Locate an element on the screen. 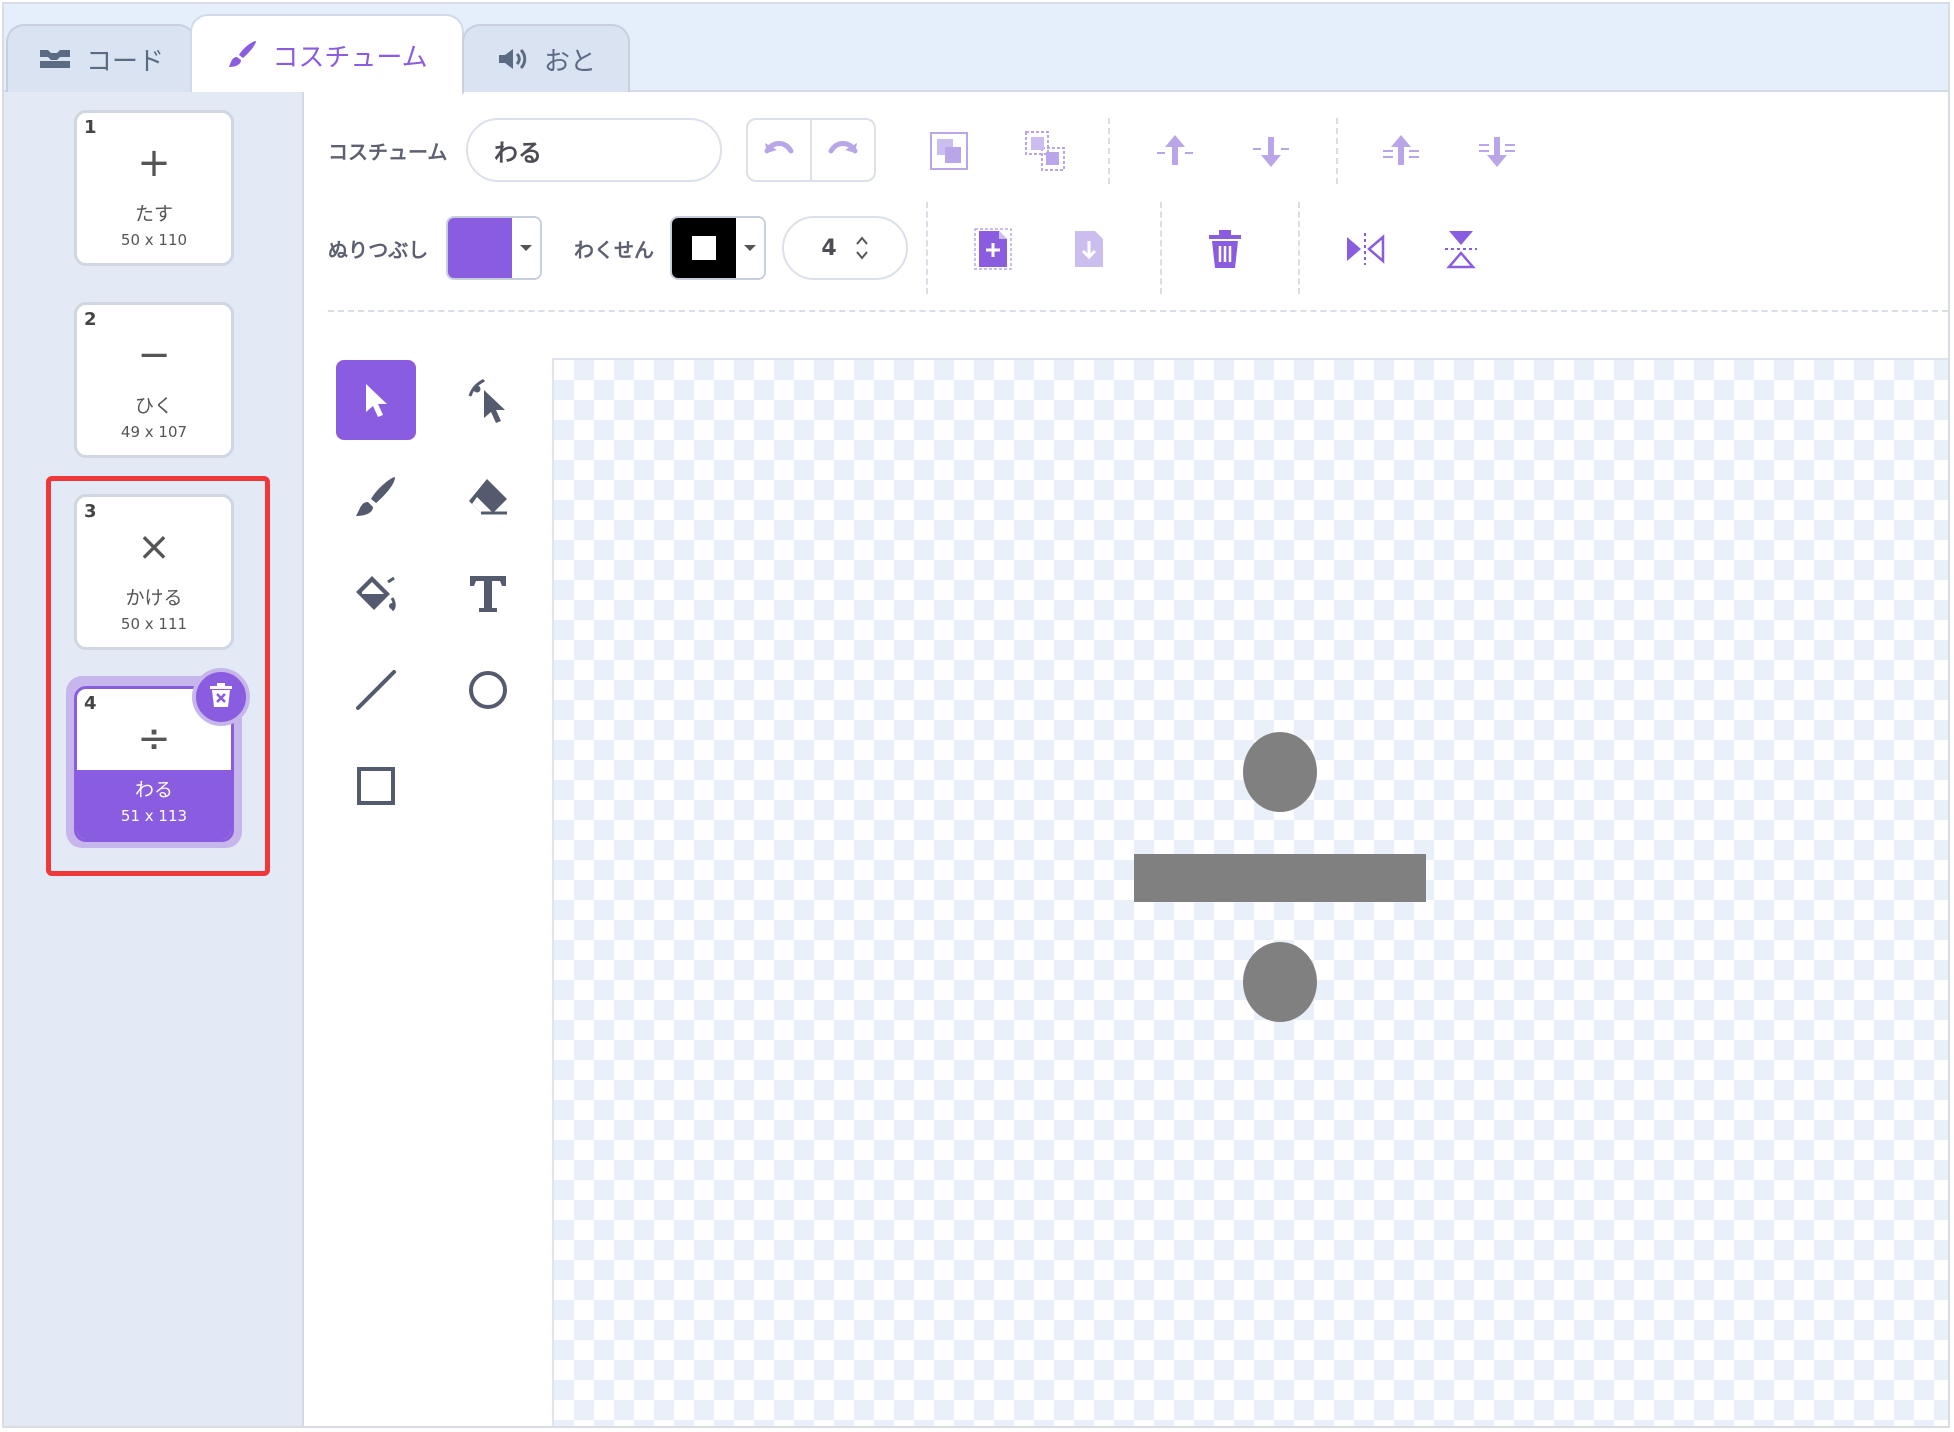 This screenshot has height=1432, width=1954. ungroup-button is located at coordinates (1045, 151).